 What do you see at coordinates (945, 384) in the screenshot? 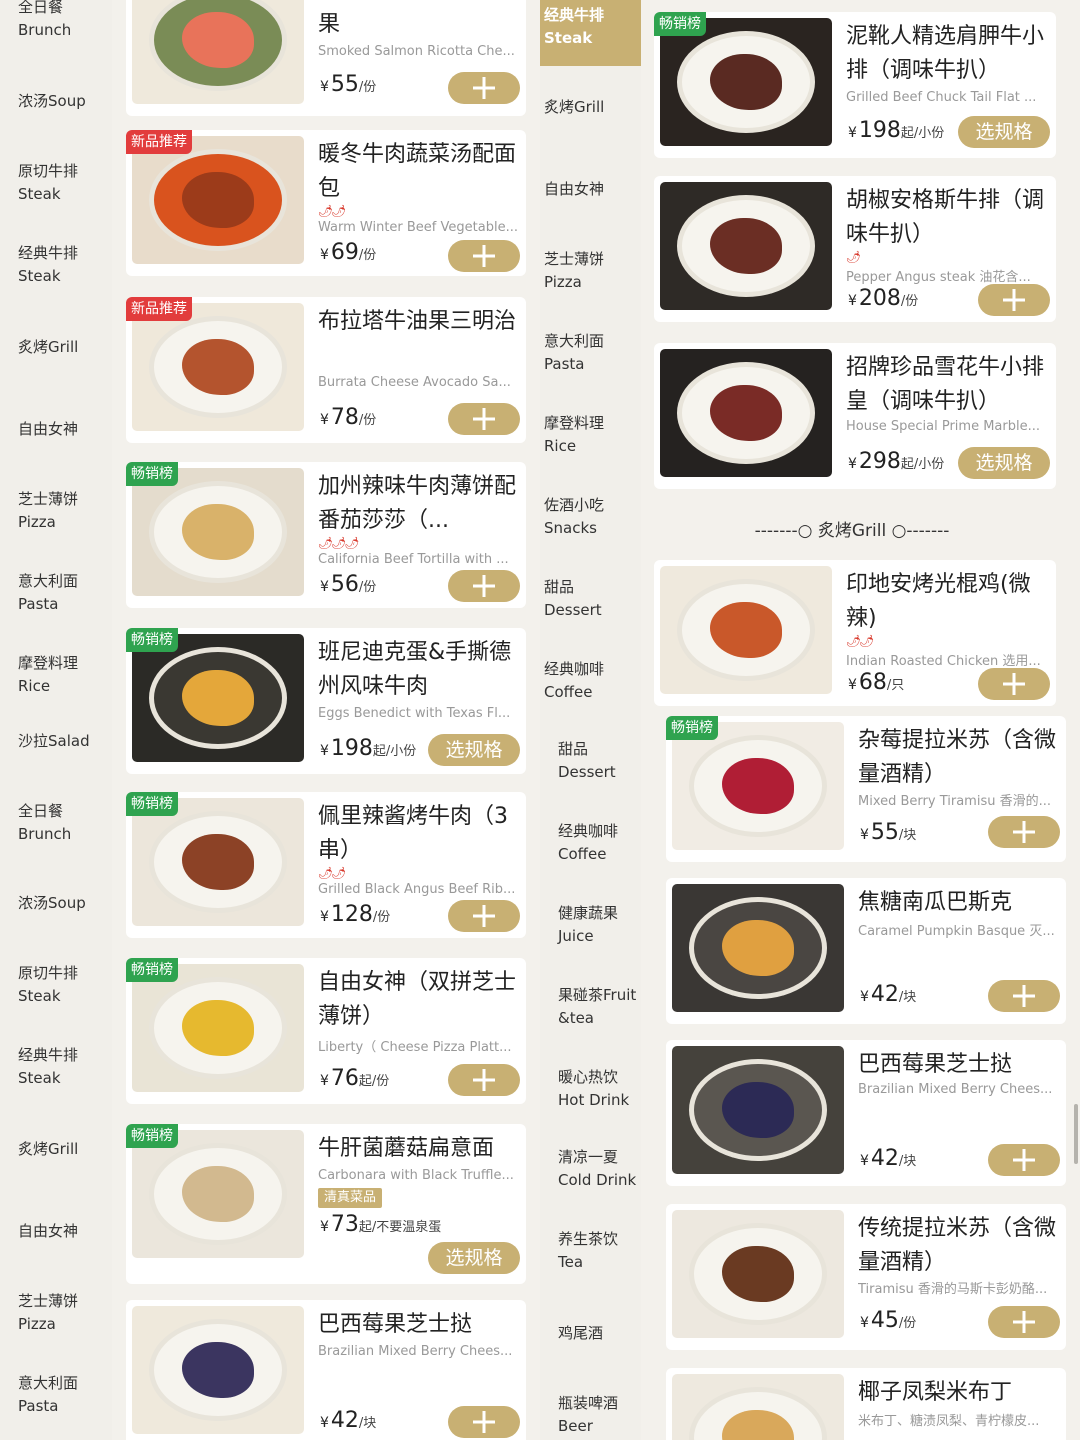
I see `product-title: 招牌珍品雪花牛小排皇（调味牛扒）` at bounding box center [945, 384].